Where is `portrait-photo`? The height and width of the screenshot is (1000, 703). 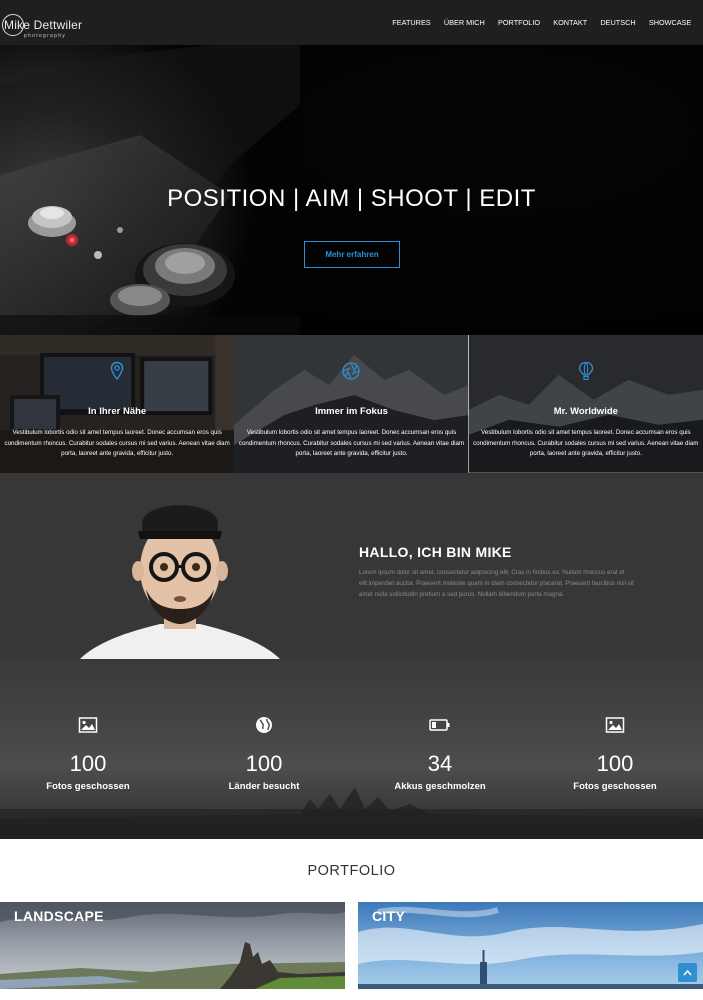
portrait-photo is located at coordinates (180, 582).